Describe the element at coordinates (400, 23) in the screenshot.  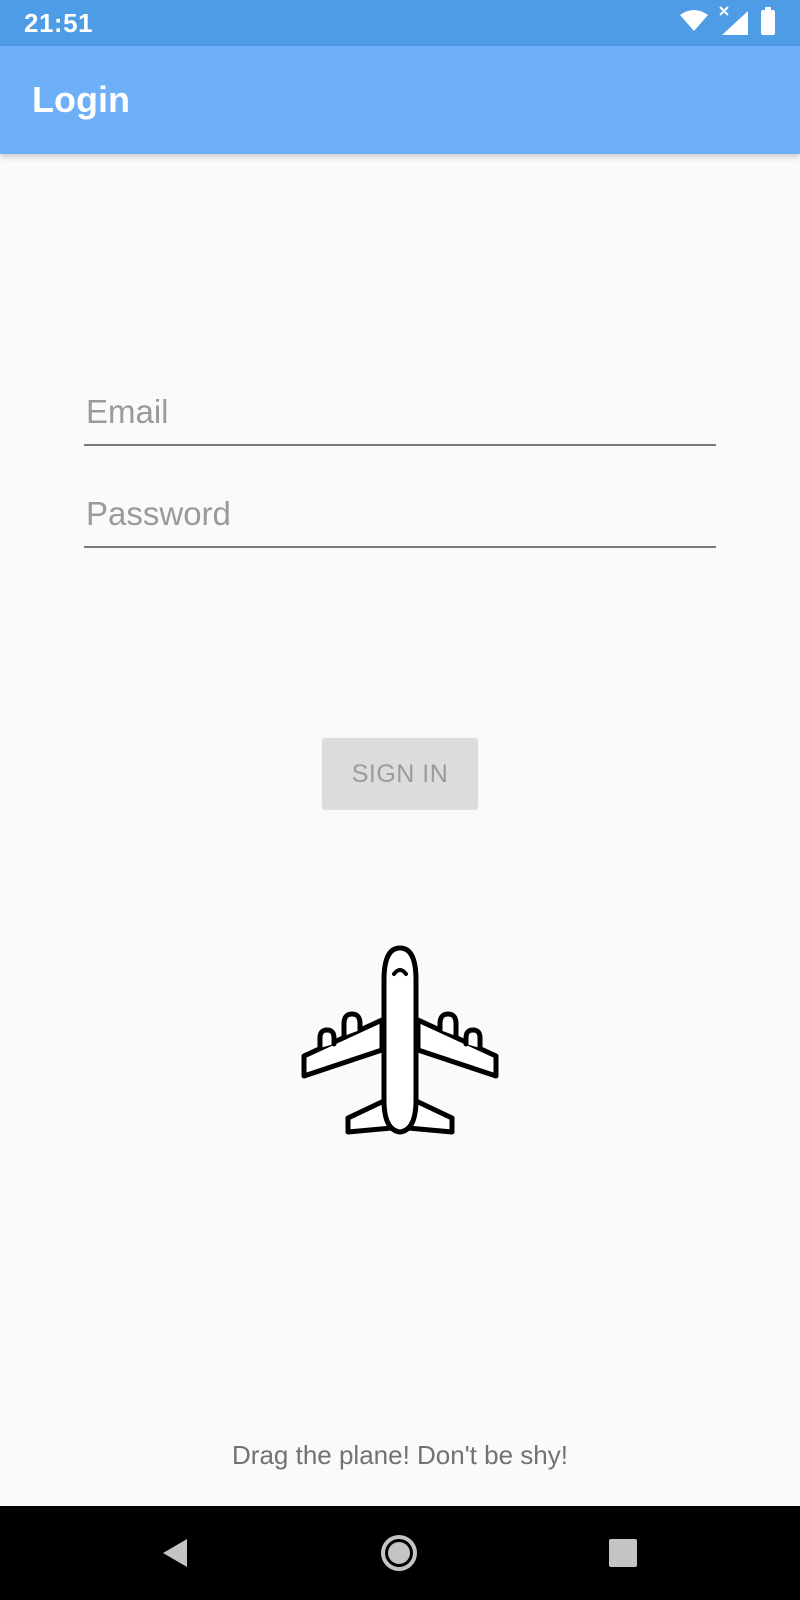
I see `status-bar: 21:51` at that location.